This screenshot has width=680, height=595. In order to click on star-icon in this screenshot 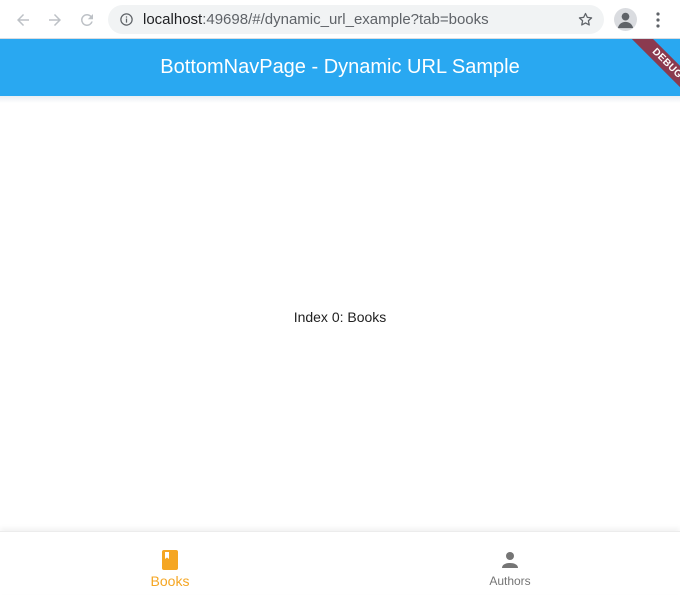, I will do `click(585, 19)`.